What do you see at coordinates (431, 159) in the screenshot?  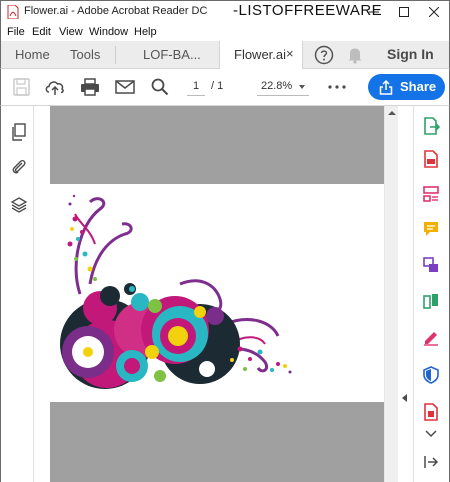 I see `create-pdf-icon` at bounding box center [431, 159].